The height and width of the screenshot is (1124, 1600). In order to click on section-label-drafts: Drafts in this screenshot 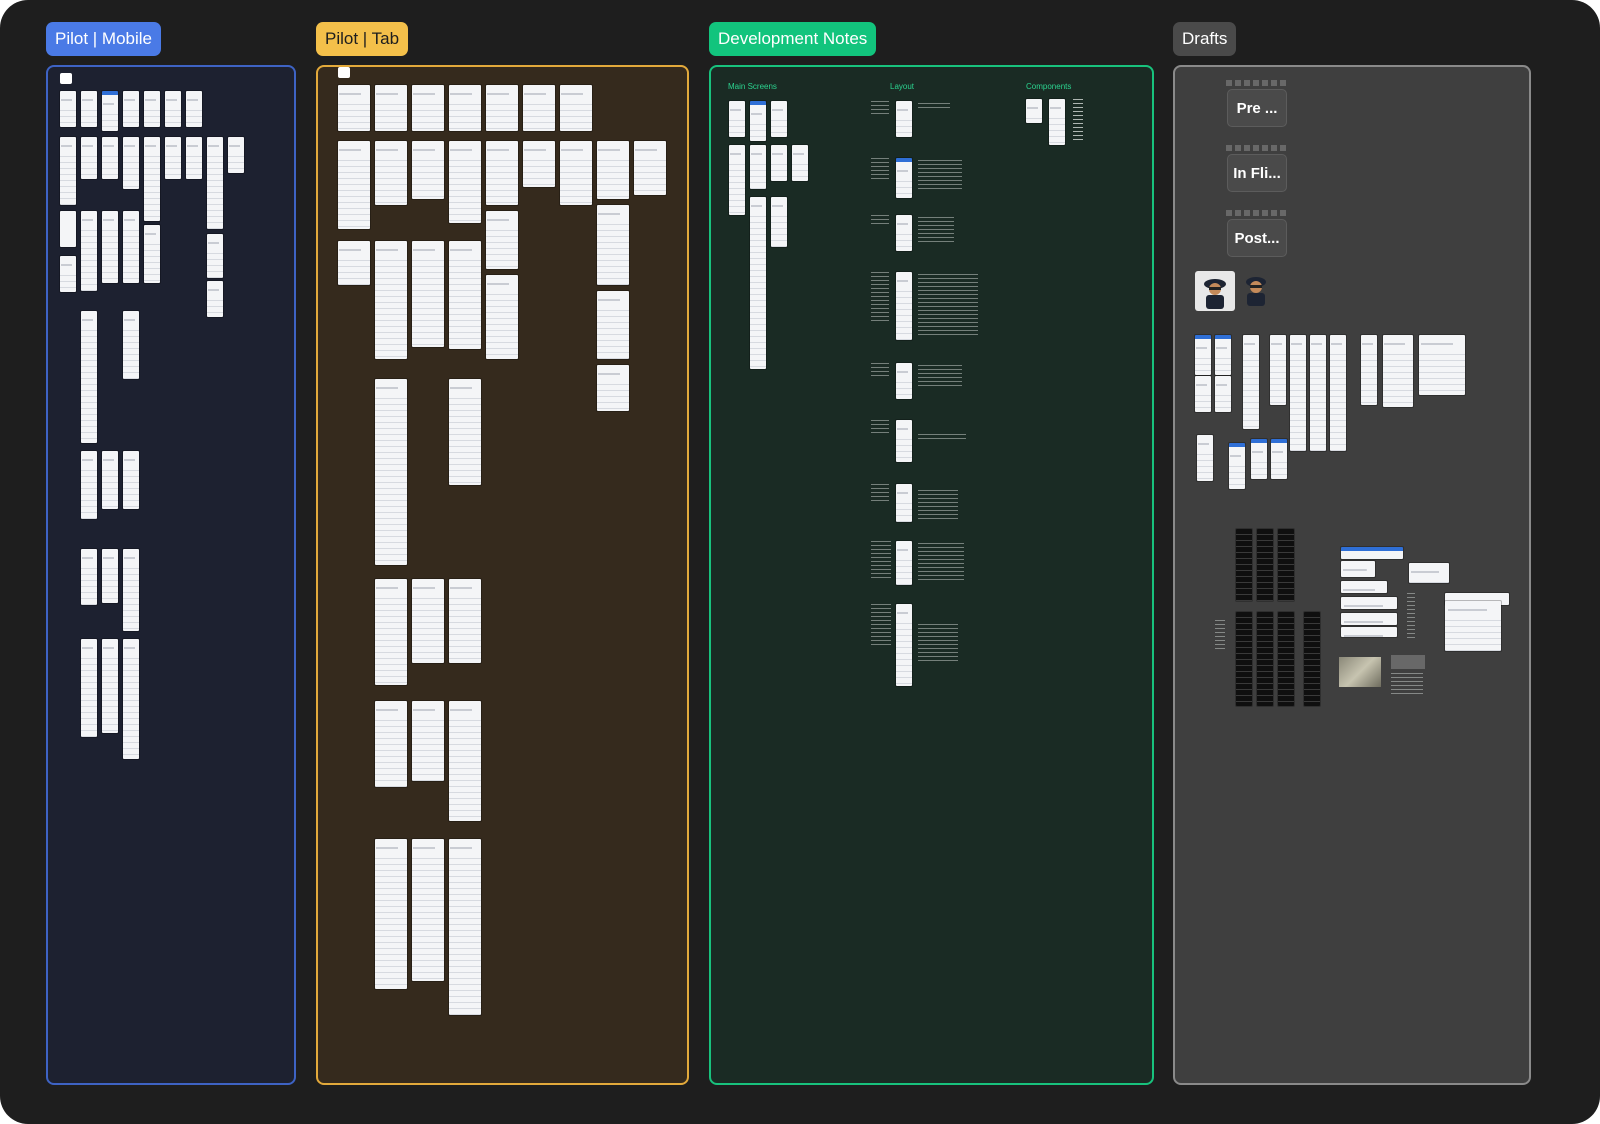, I will do `click(1205, 39)`.